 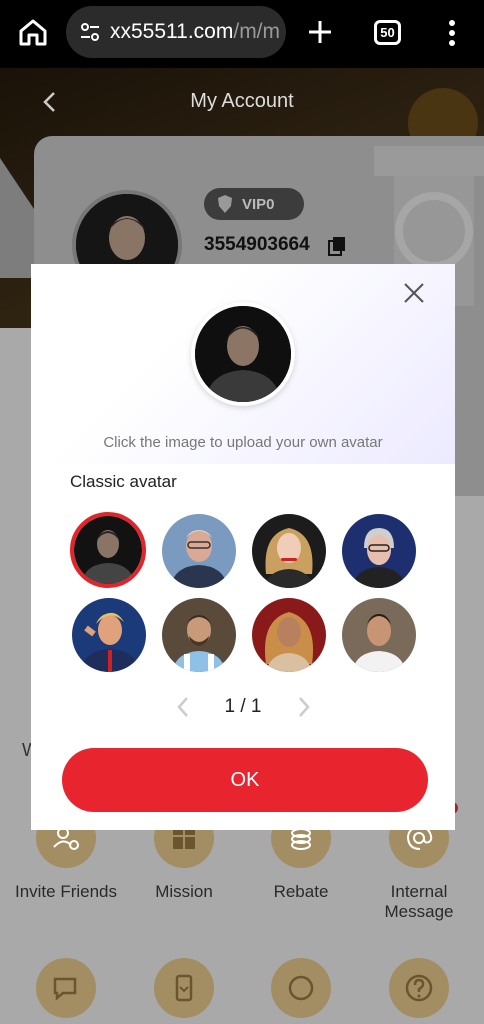 I want to click on next-page-icon, so click(x=304, y=707).